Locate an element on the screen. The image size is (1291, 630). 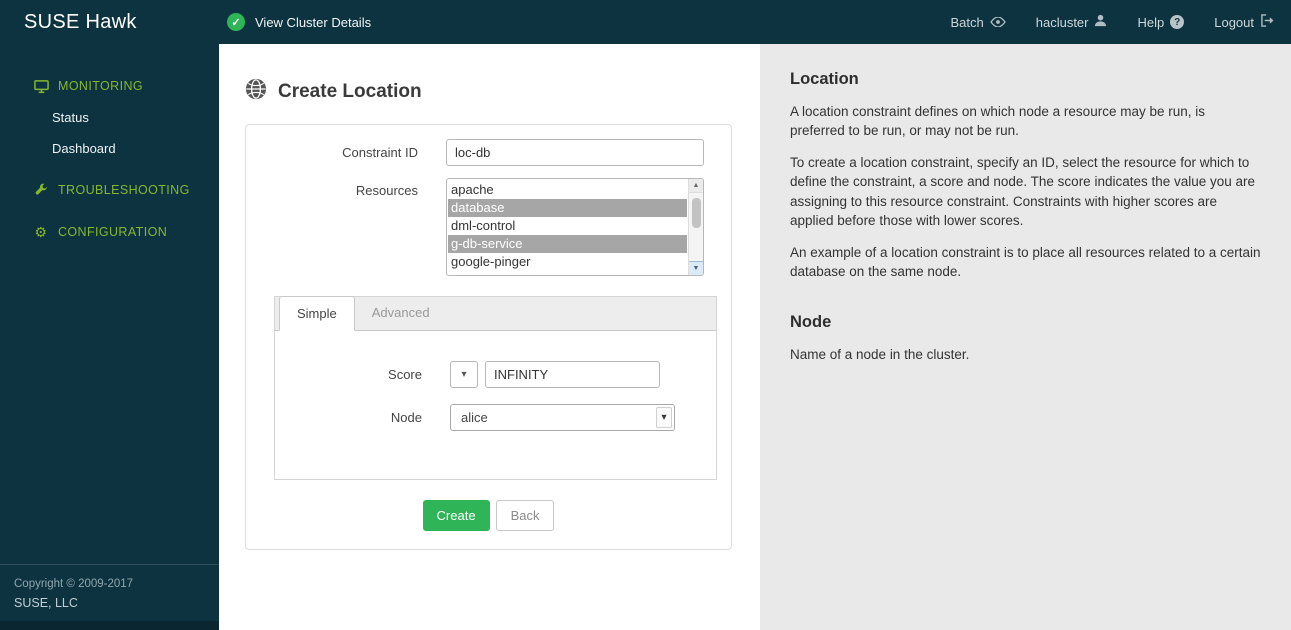
score-dropdown-button: ▾ is located at coordinates (464, 374).